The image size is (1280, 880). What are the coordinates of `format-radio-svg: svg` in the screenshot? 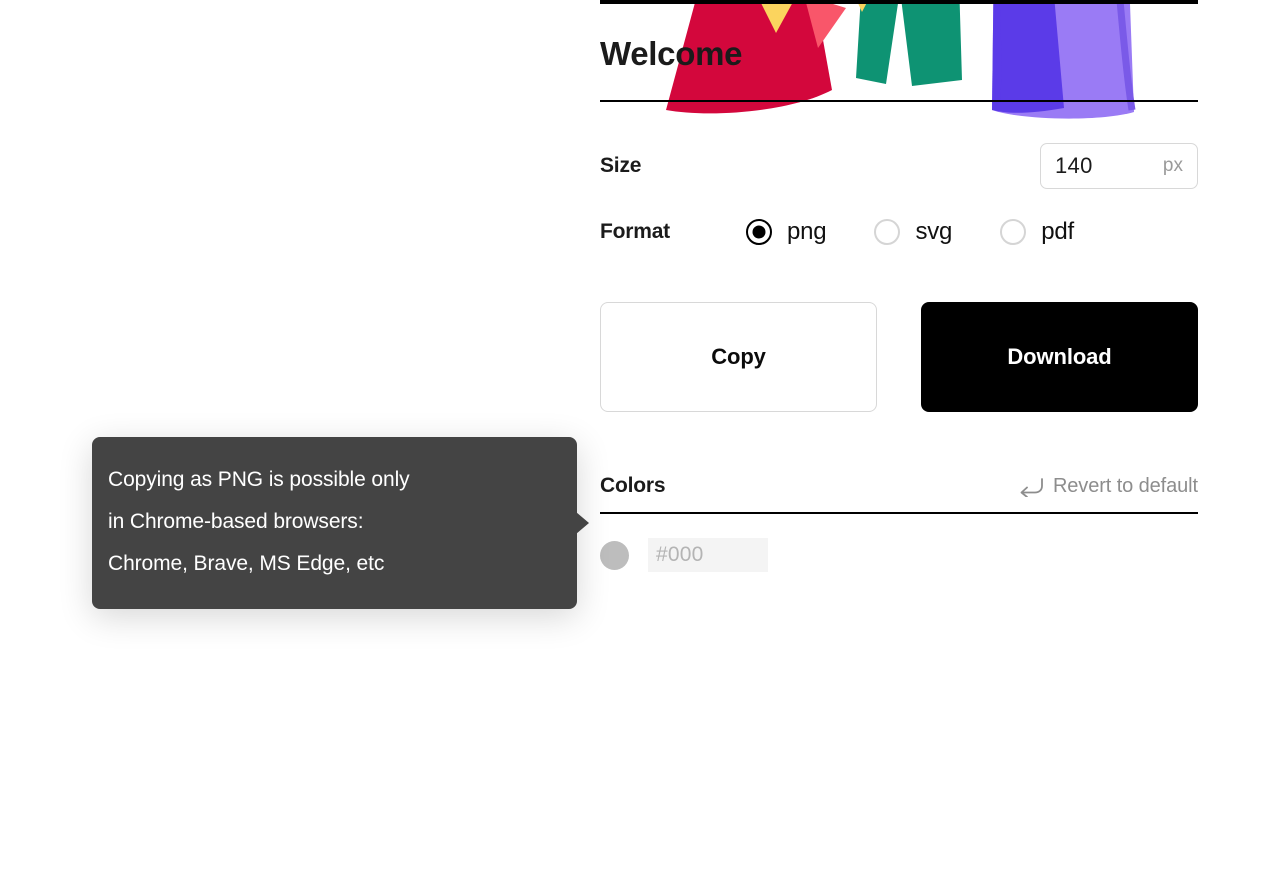 It's located at (913, 232).